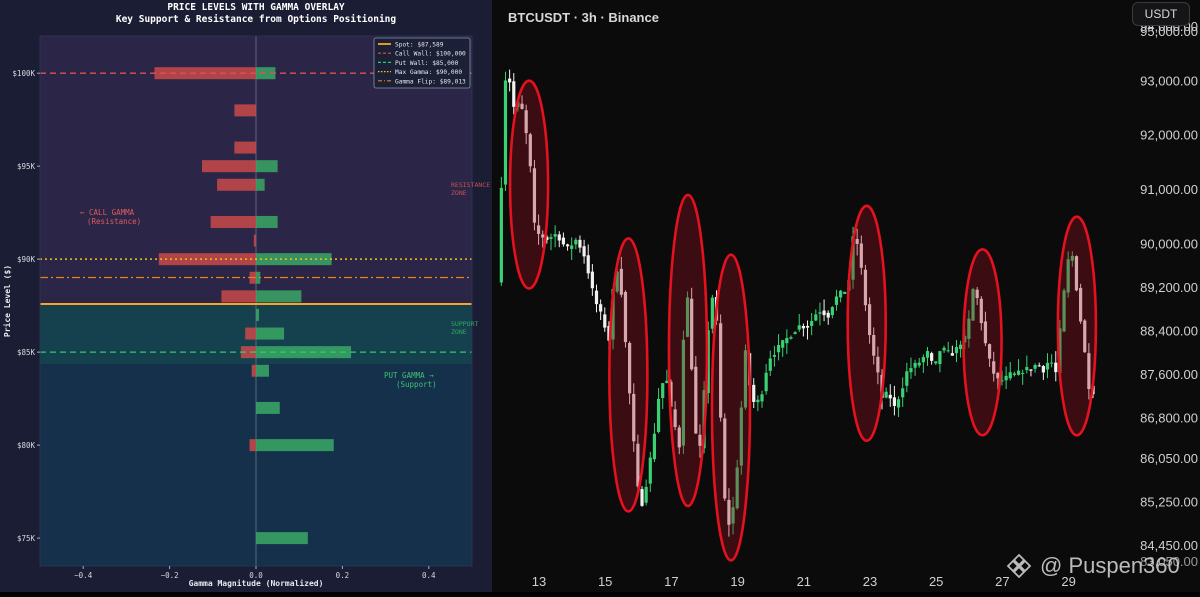 This screenshot has width=1200, height=597. What do you see at coordinates (1169, 31) in the screenshot?
I see `price-axis-label: 95,000.00` at bounding box center [1169, 31].